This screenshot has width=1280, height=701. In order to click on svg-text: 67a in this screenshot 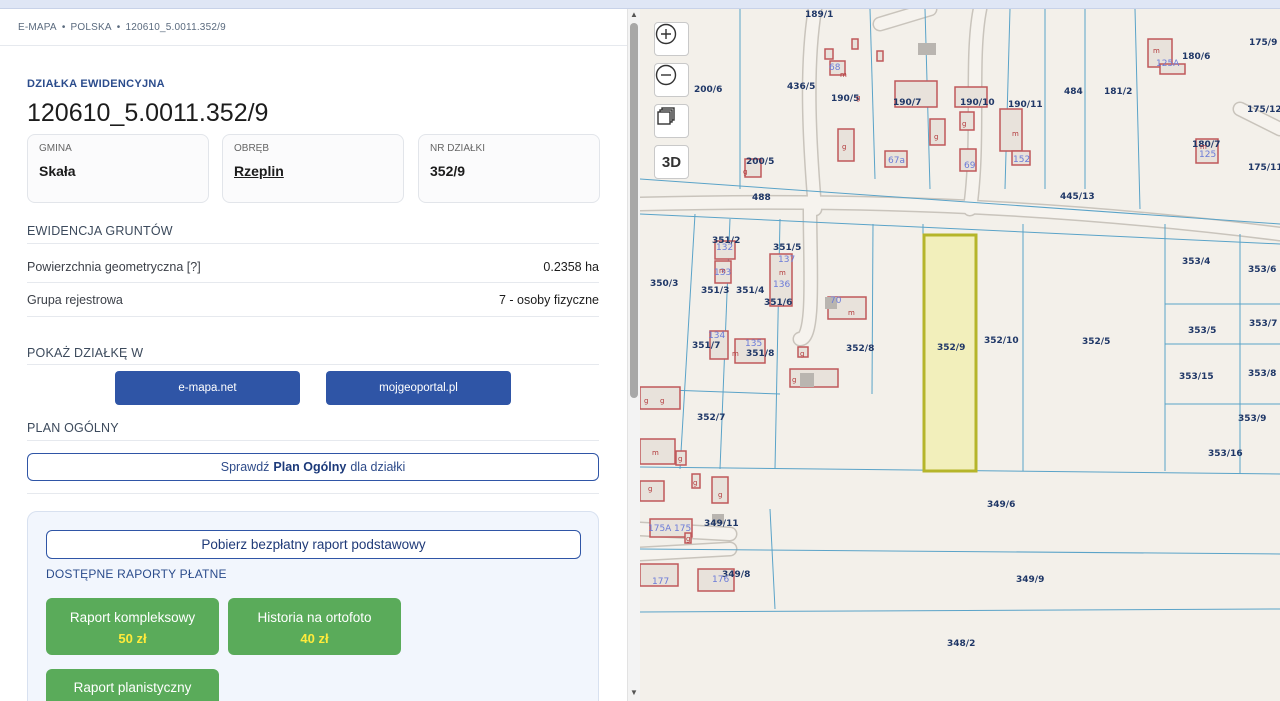, I will do `click(896, 161)`.